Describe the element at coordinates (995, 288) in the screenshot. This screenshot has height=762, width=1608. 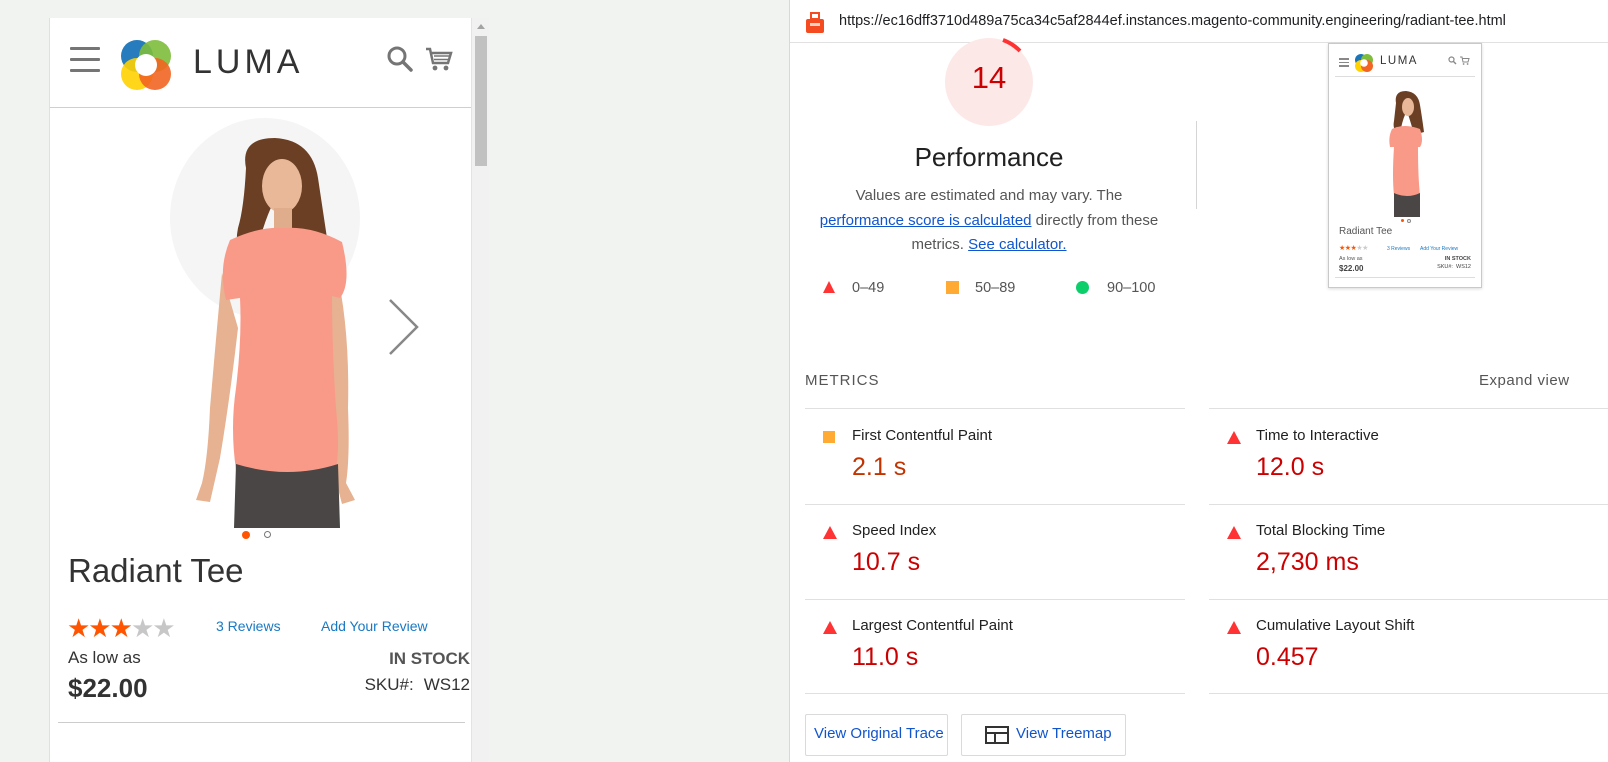
I see `legend-average-range: 50–89` at that location.